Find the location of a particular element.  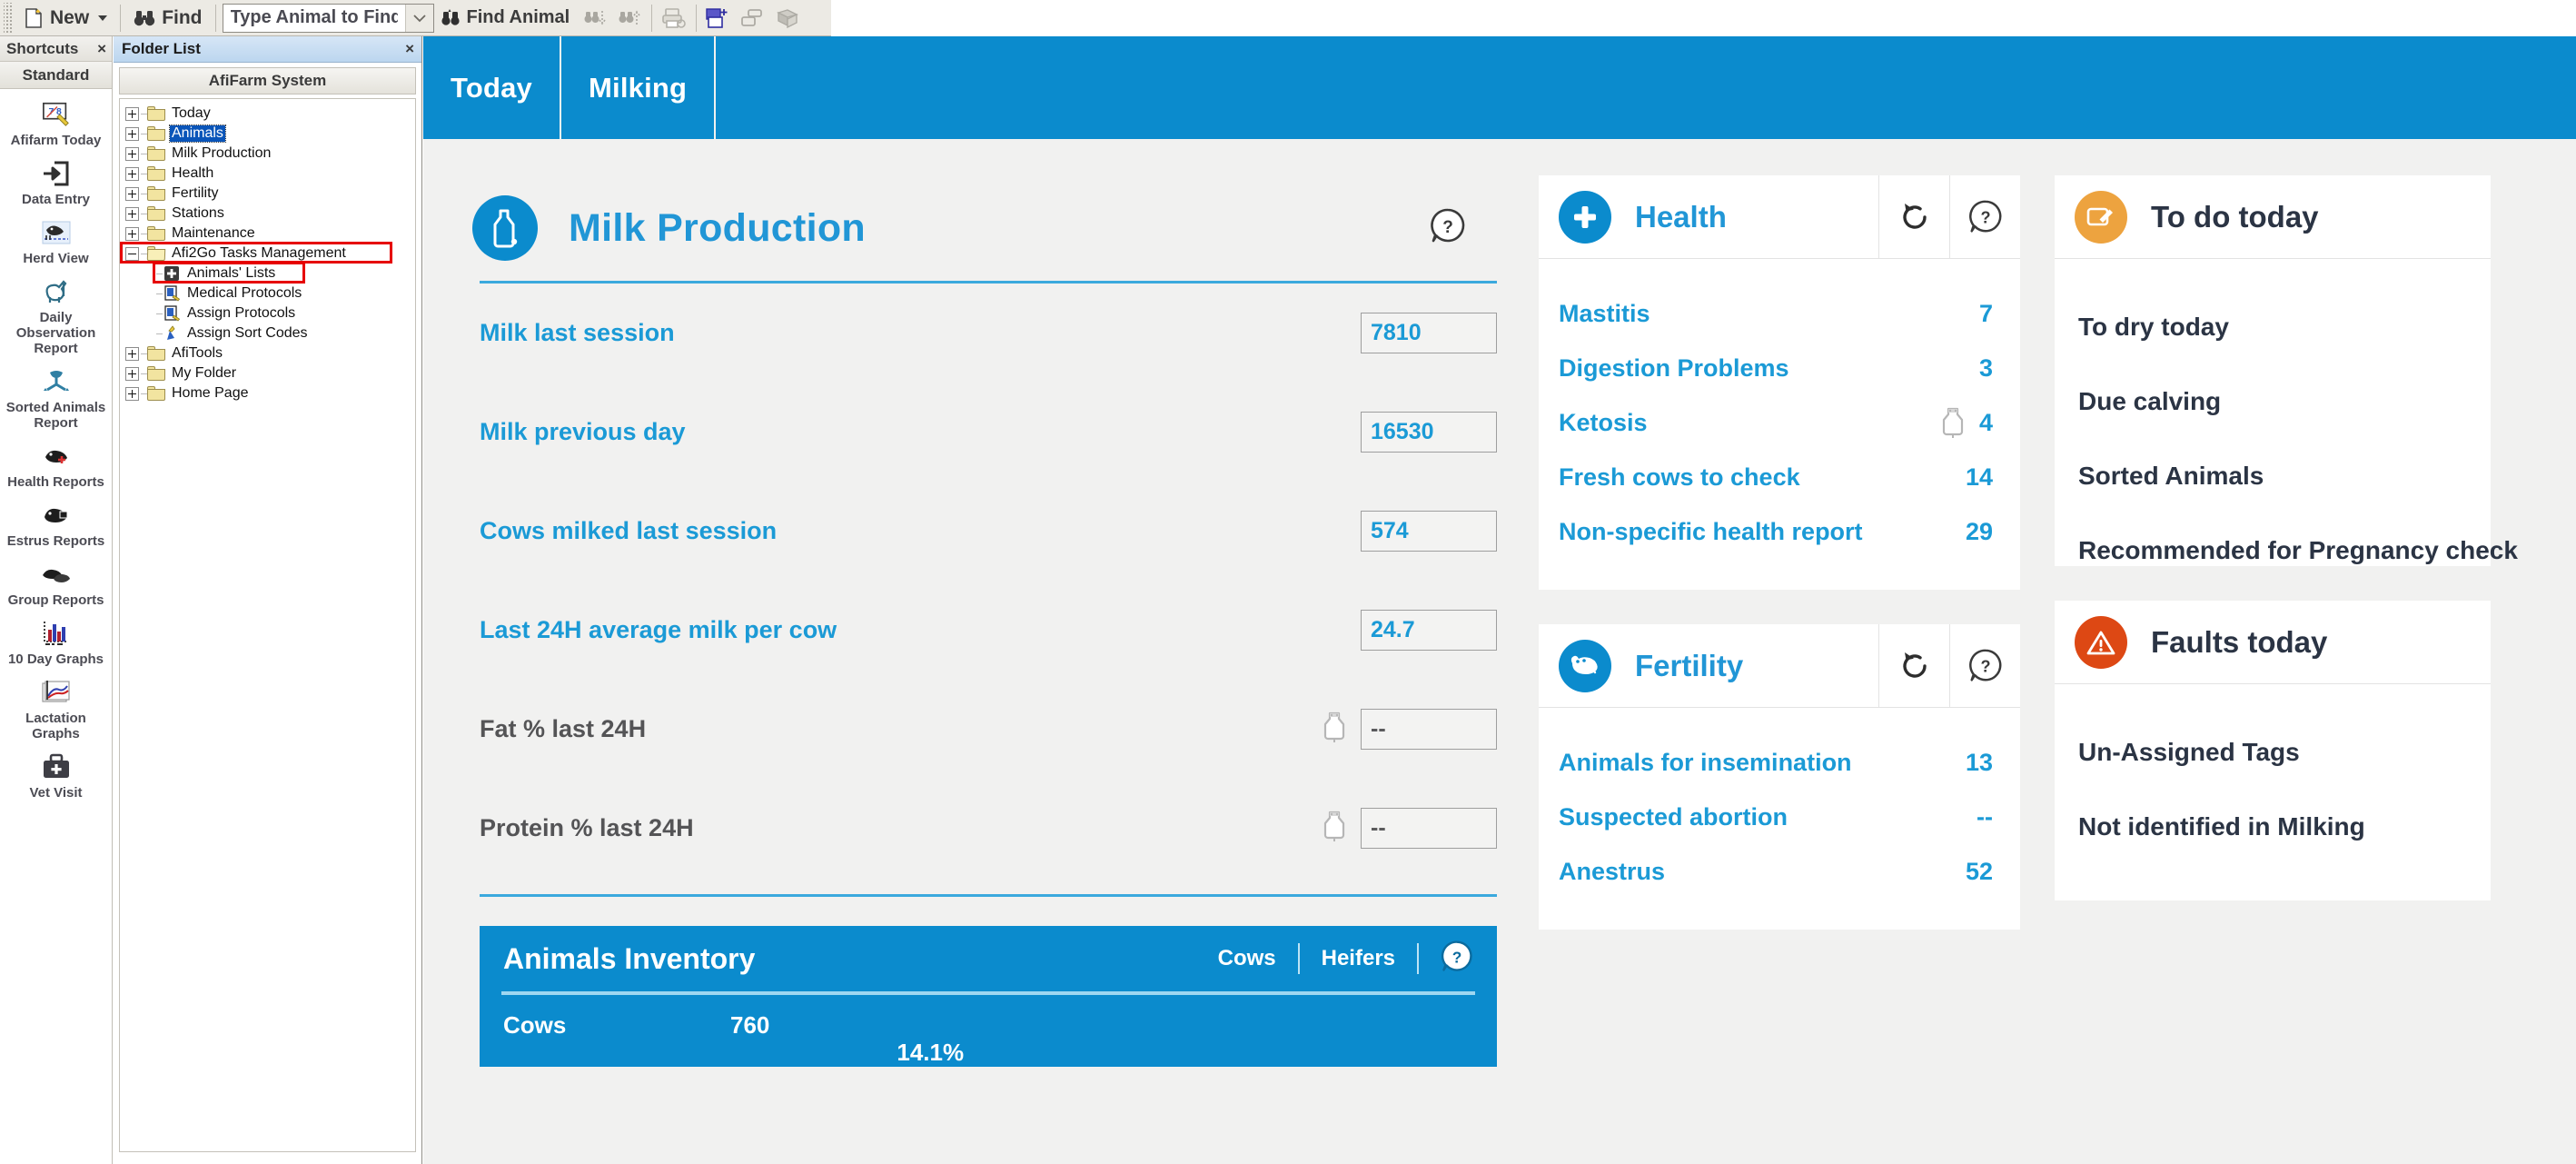

card-row-value: 14 is located at coordinates (1979, 477).